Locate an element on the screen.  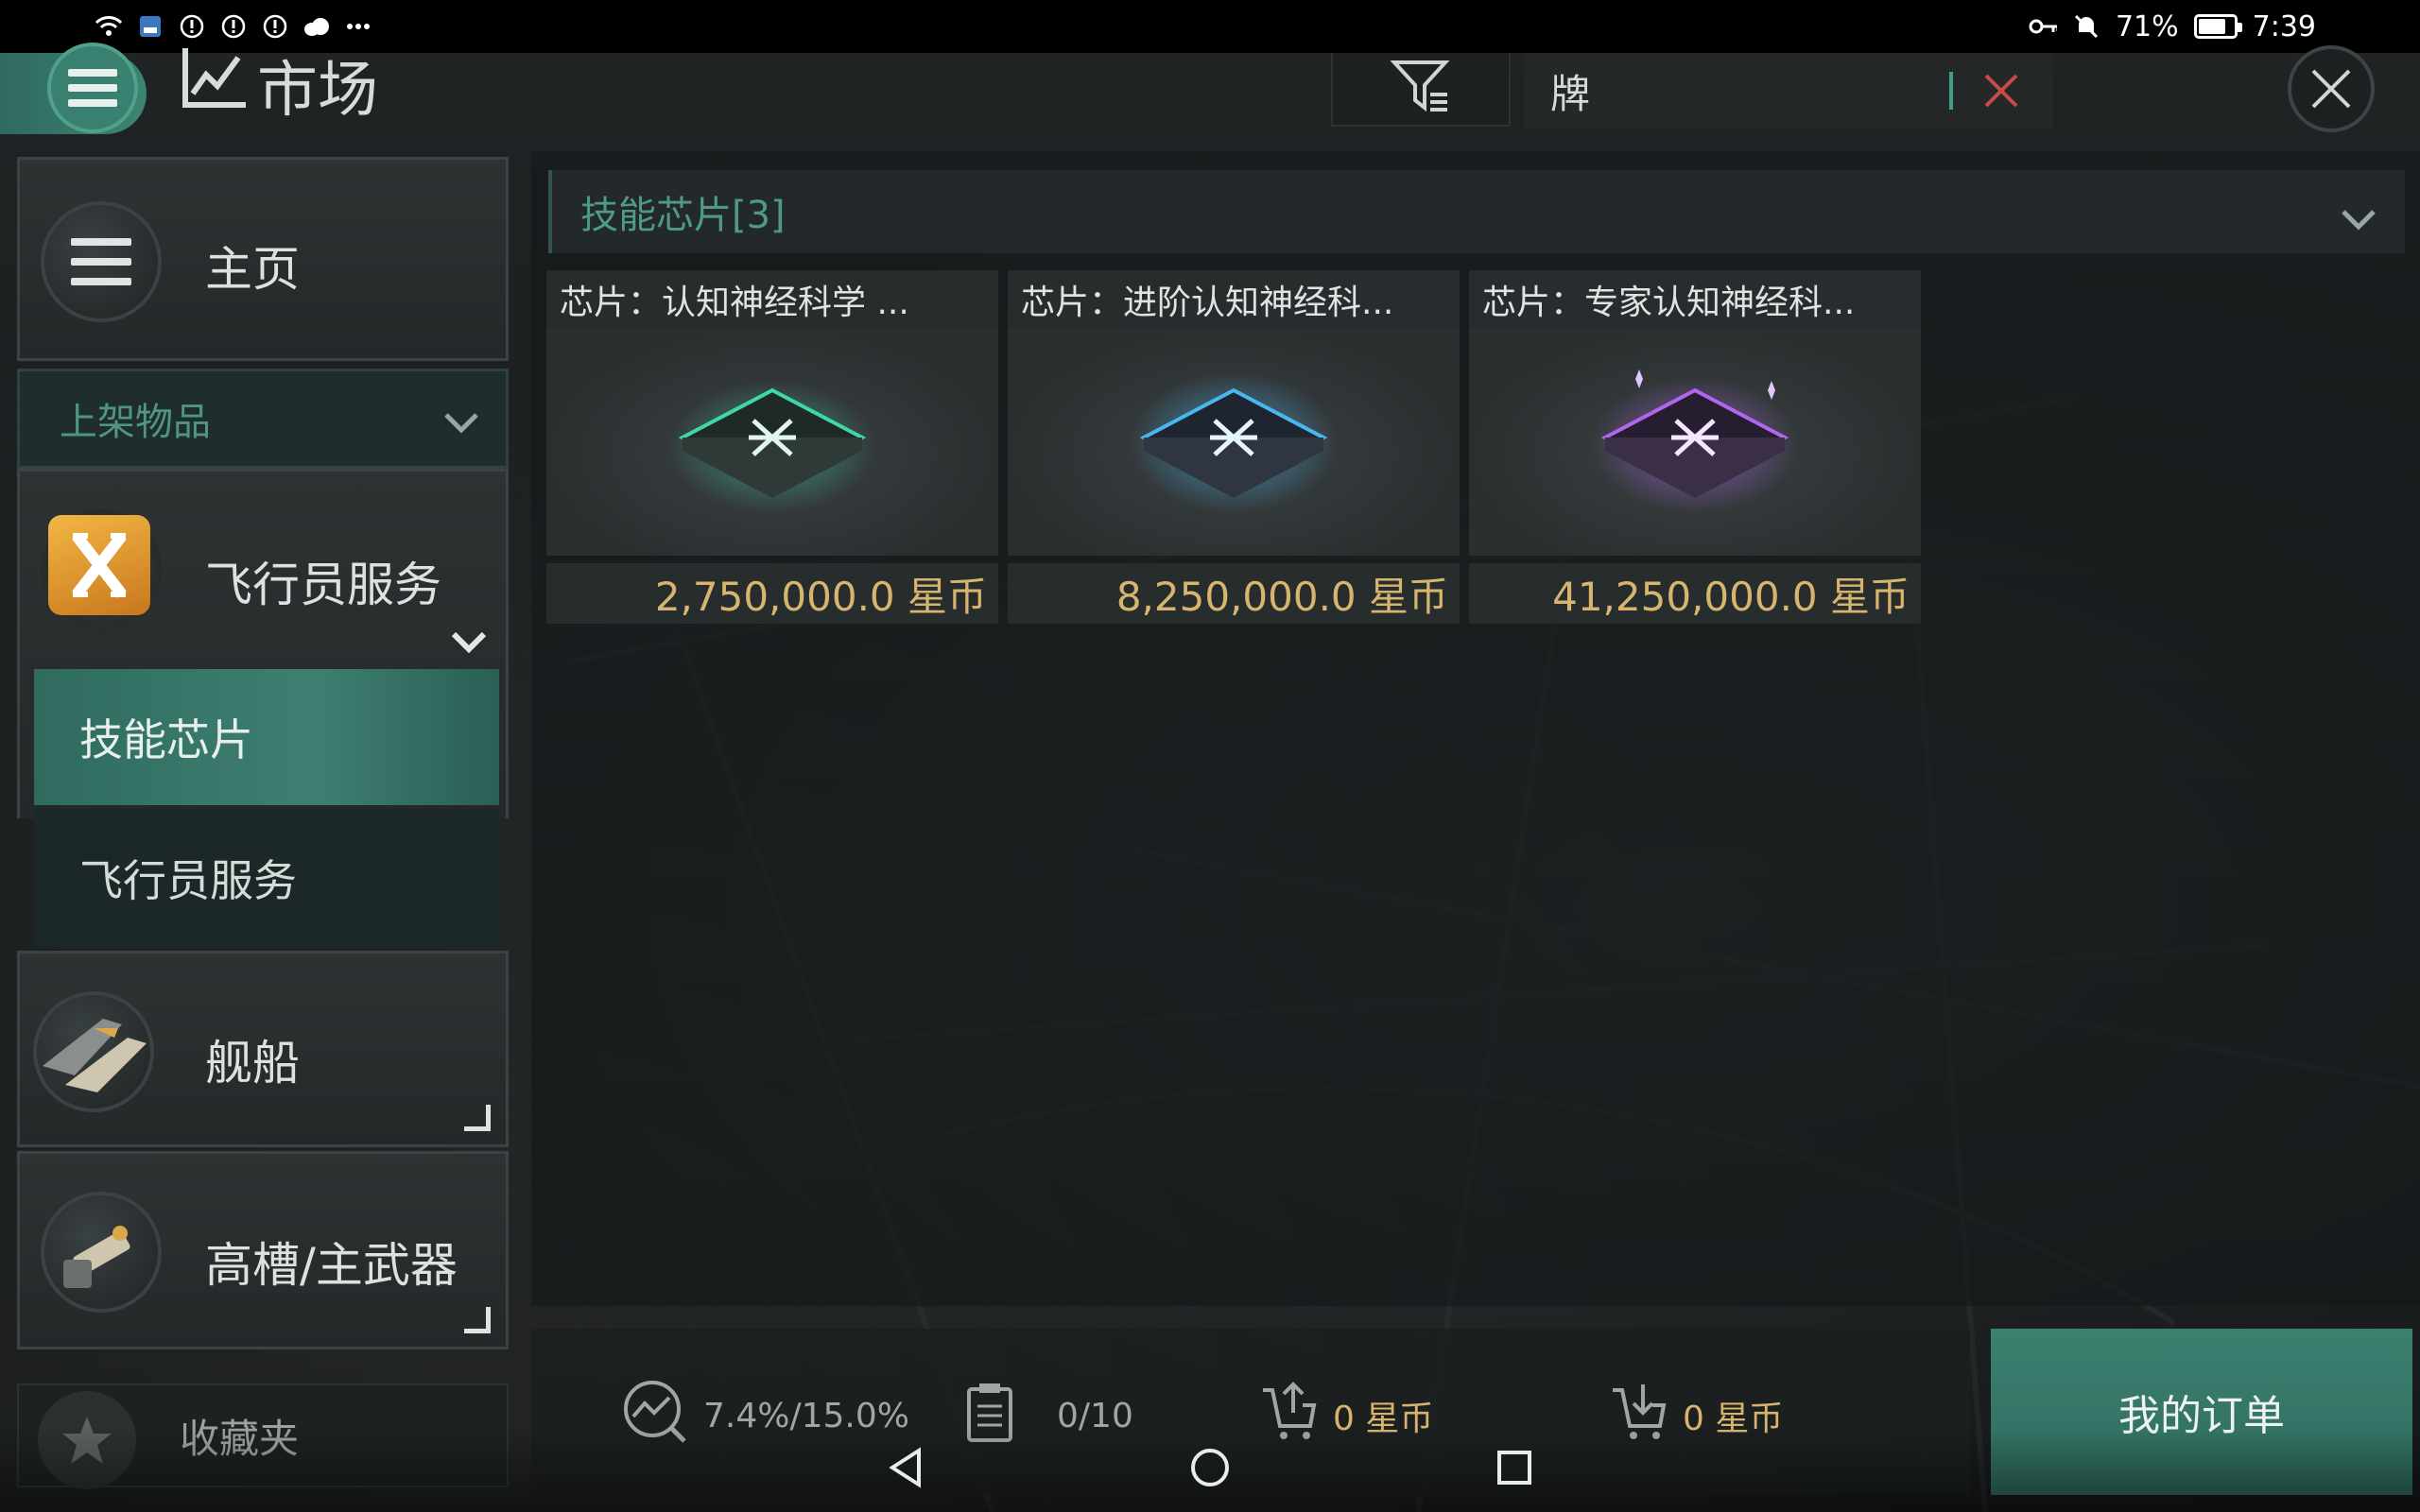
status-icons-left is located at coordinates (234, 26).